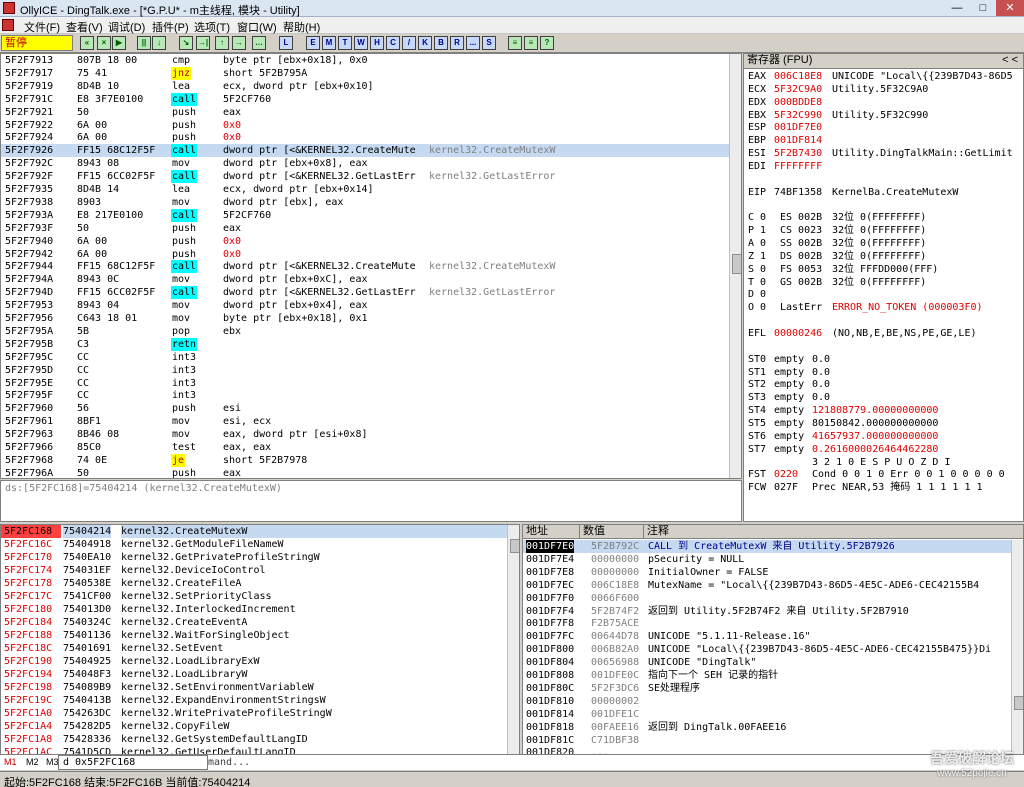 This screenshot has height=787, width=1024. I want to click on stack-scroll-thumb, so click(1018, 703).